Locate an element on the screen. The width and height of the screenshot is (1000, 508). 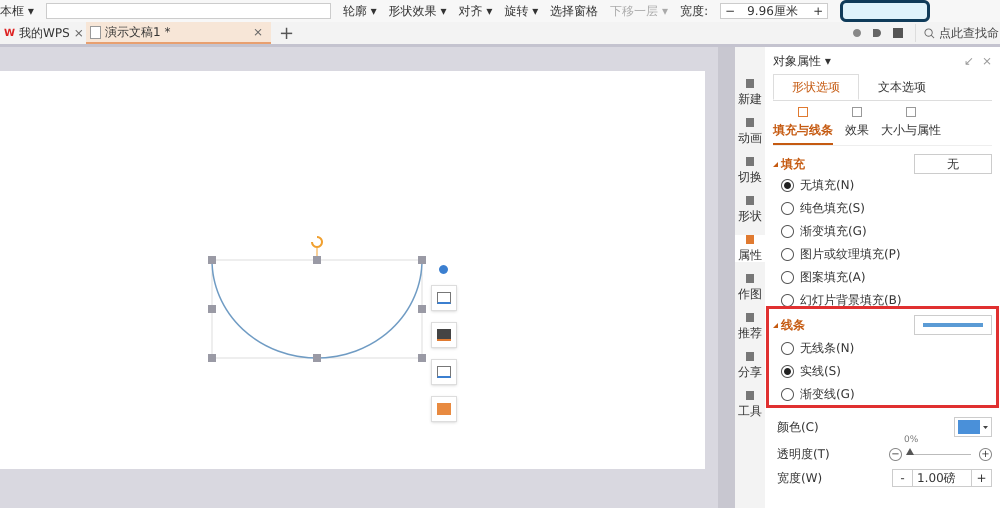
slider-reading: 0% is located at coordinates (911, 440).